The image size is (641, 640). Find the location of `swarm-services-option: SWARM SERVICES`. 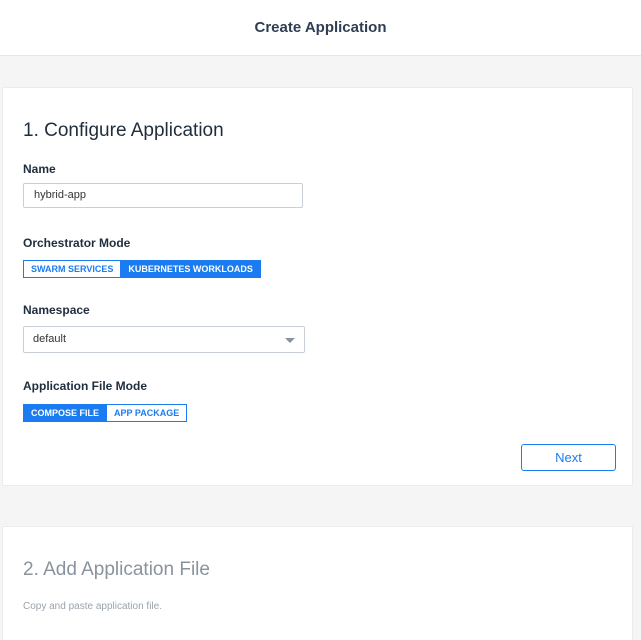

swarm-services-option: SWARM SERVICES is located at coordinates (72, 269).